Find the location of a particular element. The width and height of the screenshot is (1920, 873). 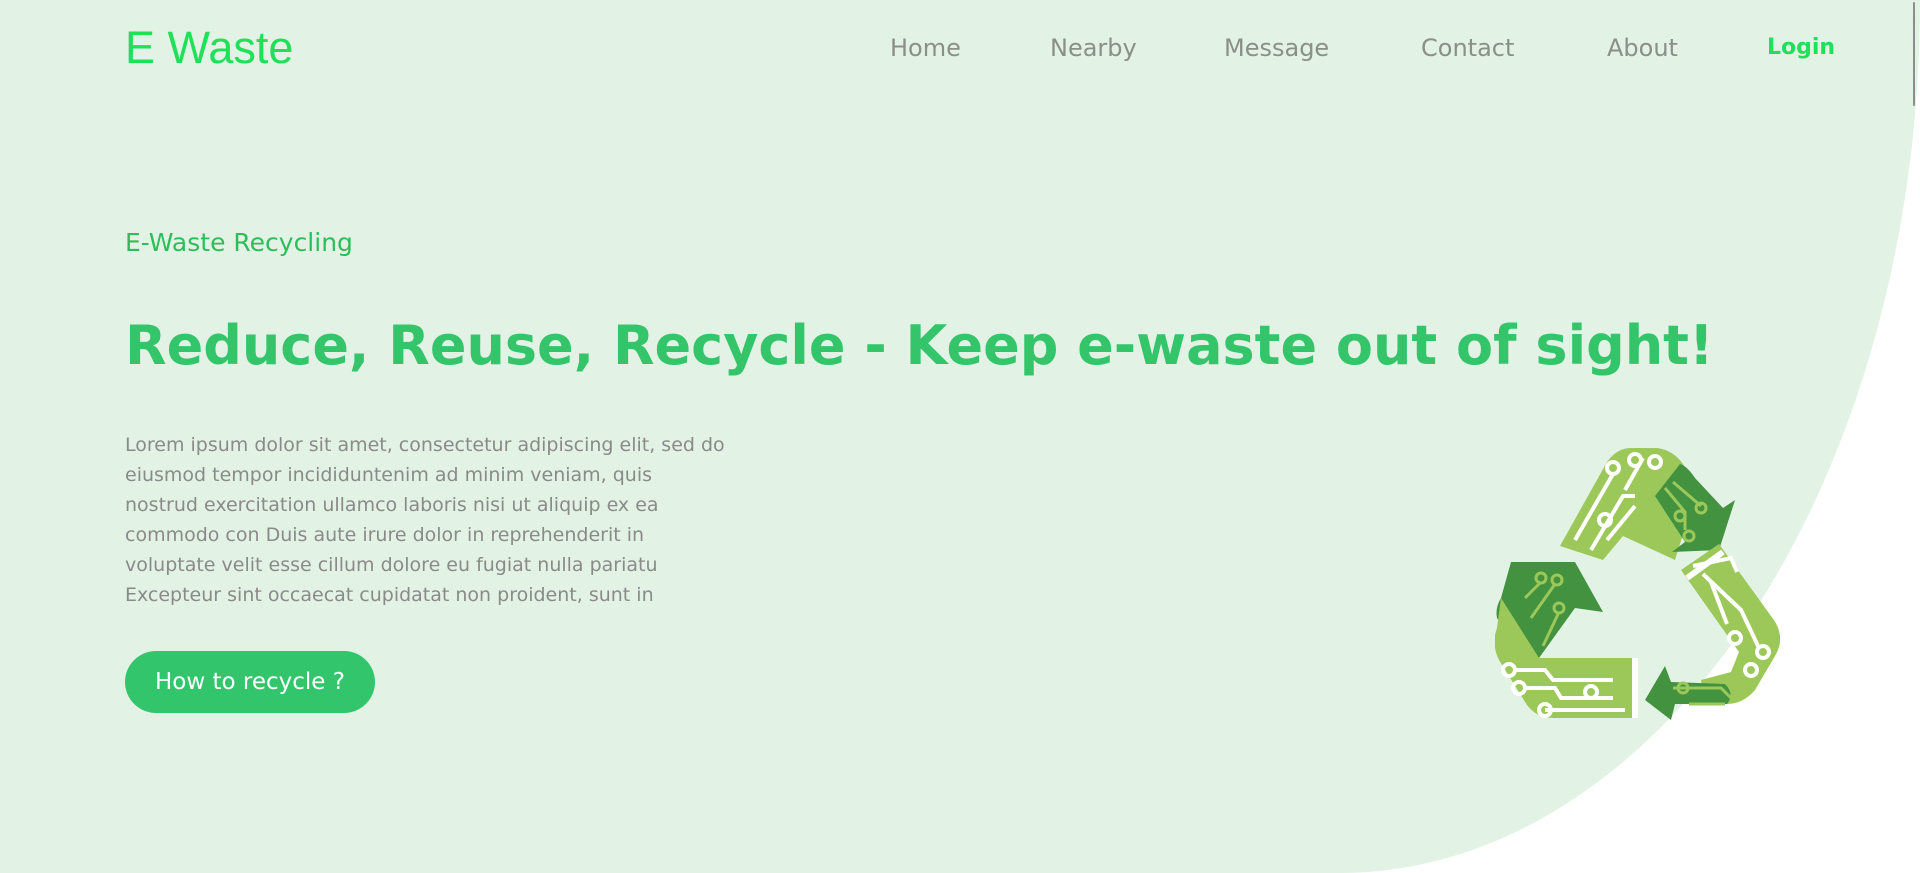

nav-link-nearby: Nearby is located at coordinates (1093, 48).